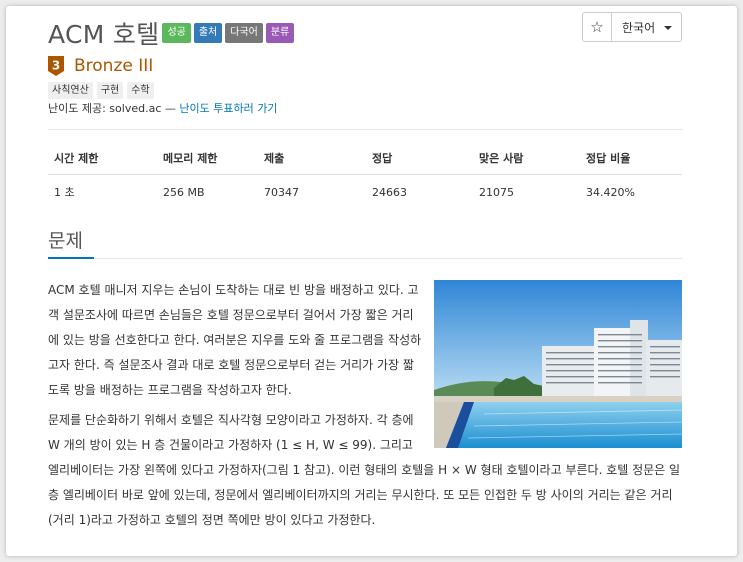  I want to click on header-memory-limit: 메모리 제한, so click(207, 160).